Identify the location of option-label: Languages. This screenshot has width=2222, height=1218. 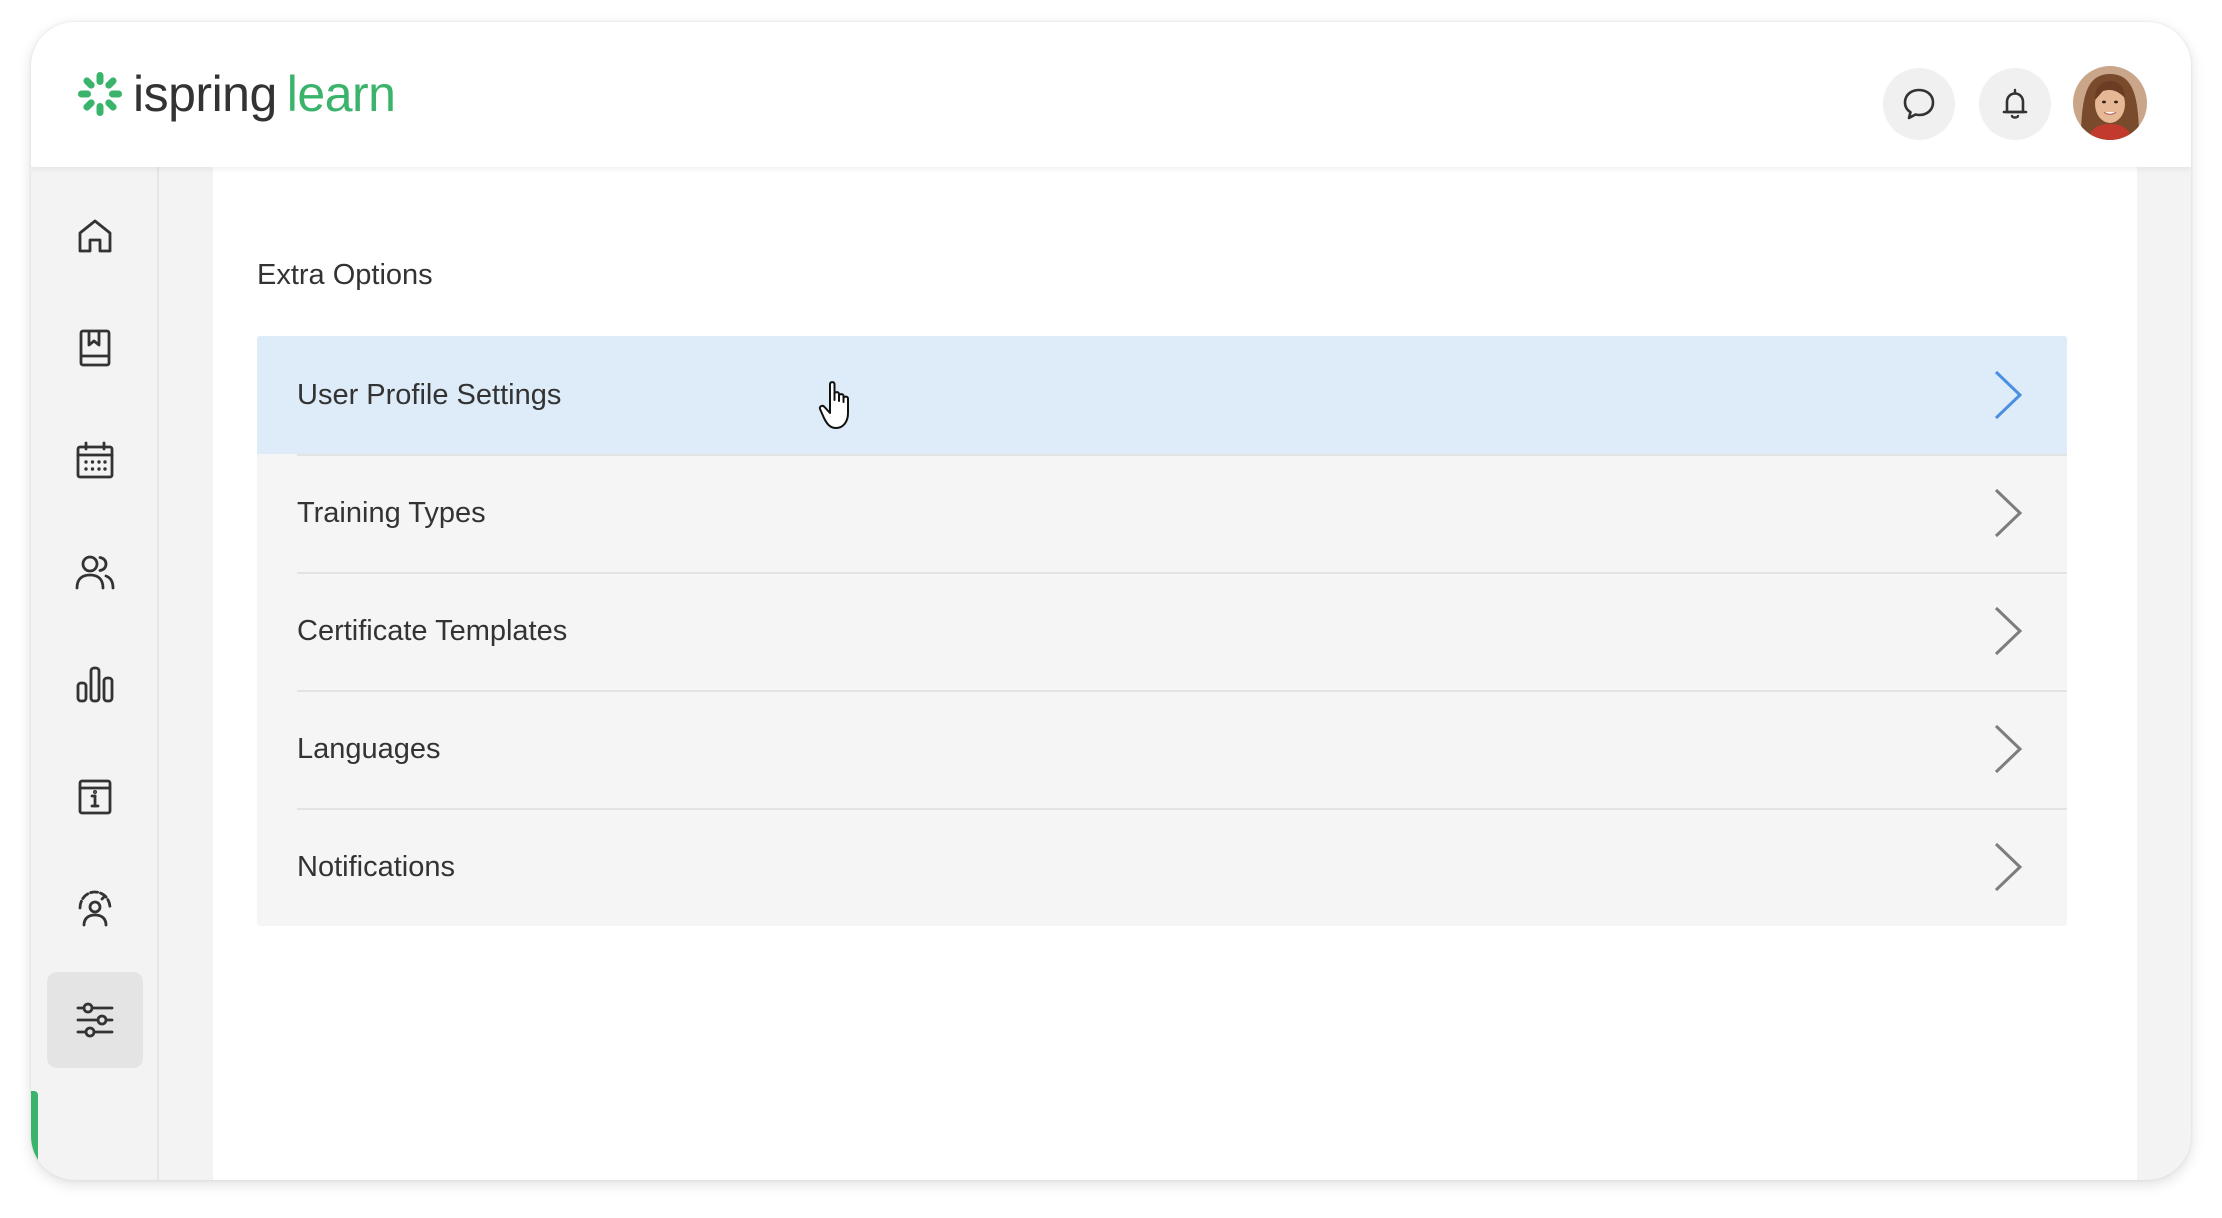
(369, 749).